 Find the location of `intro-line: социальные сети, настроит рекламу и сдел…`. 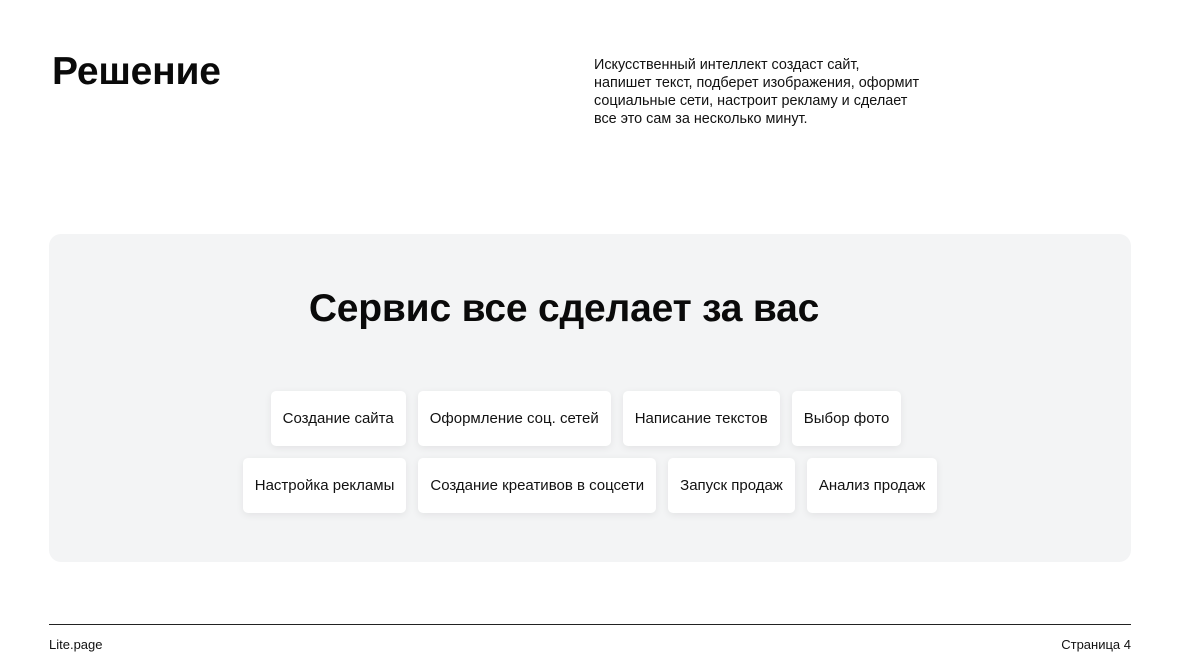

intro-line: социальные сети, настроит рекламу и сдел… is located at coordinates (751, 101).